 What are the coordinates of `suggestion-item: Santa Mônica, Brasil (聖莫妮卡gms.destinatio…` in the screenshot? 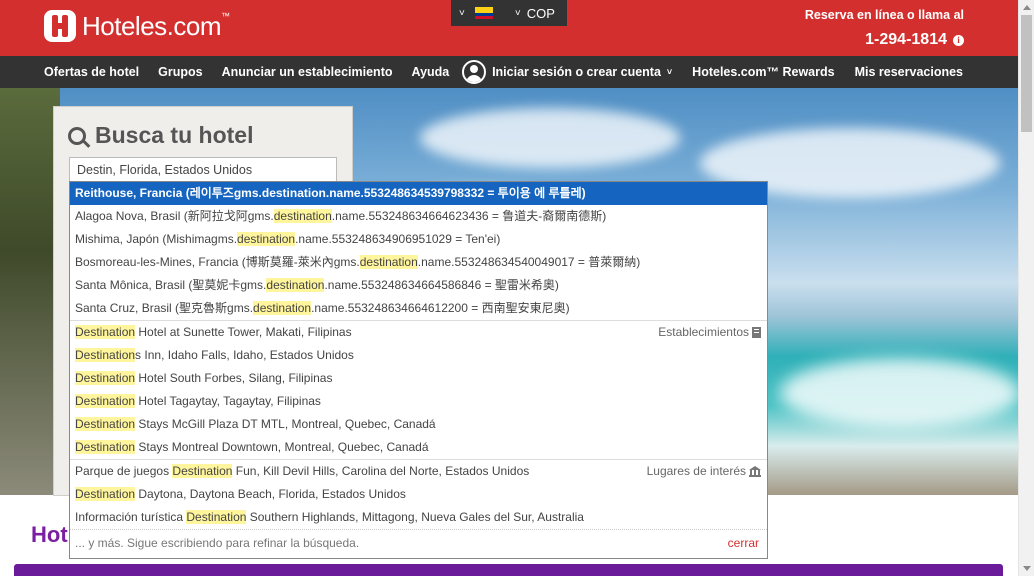 It's located at (418, 285).